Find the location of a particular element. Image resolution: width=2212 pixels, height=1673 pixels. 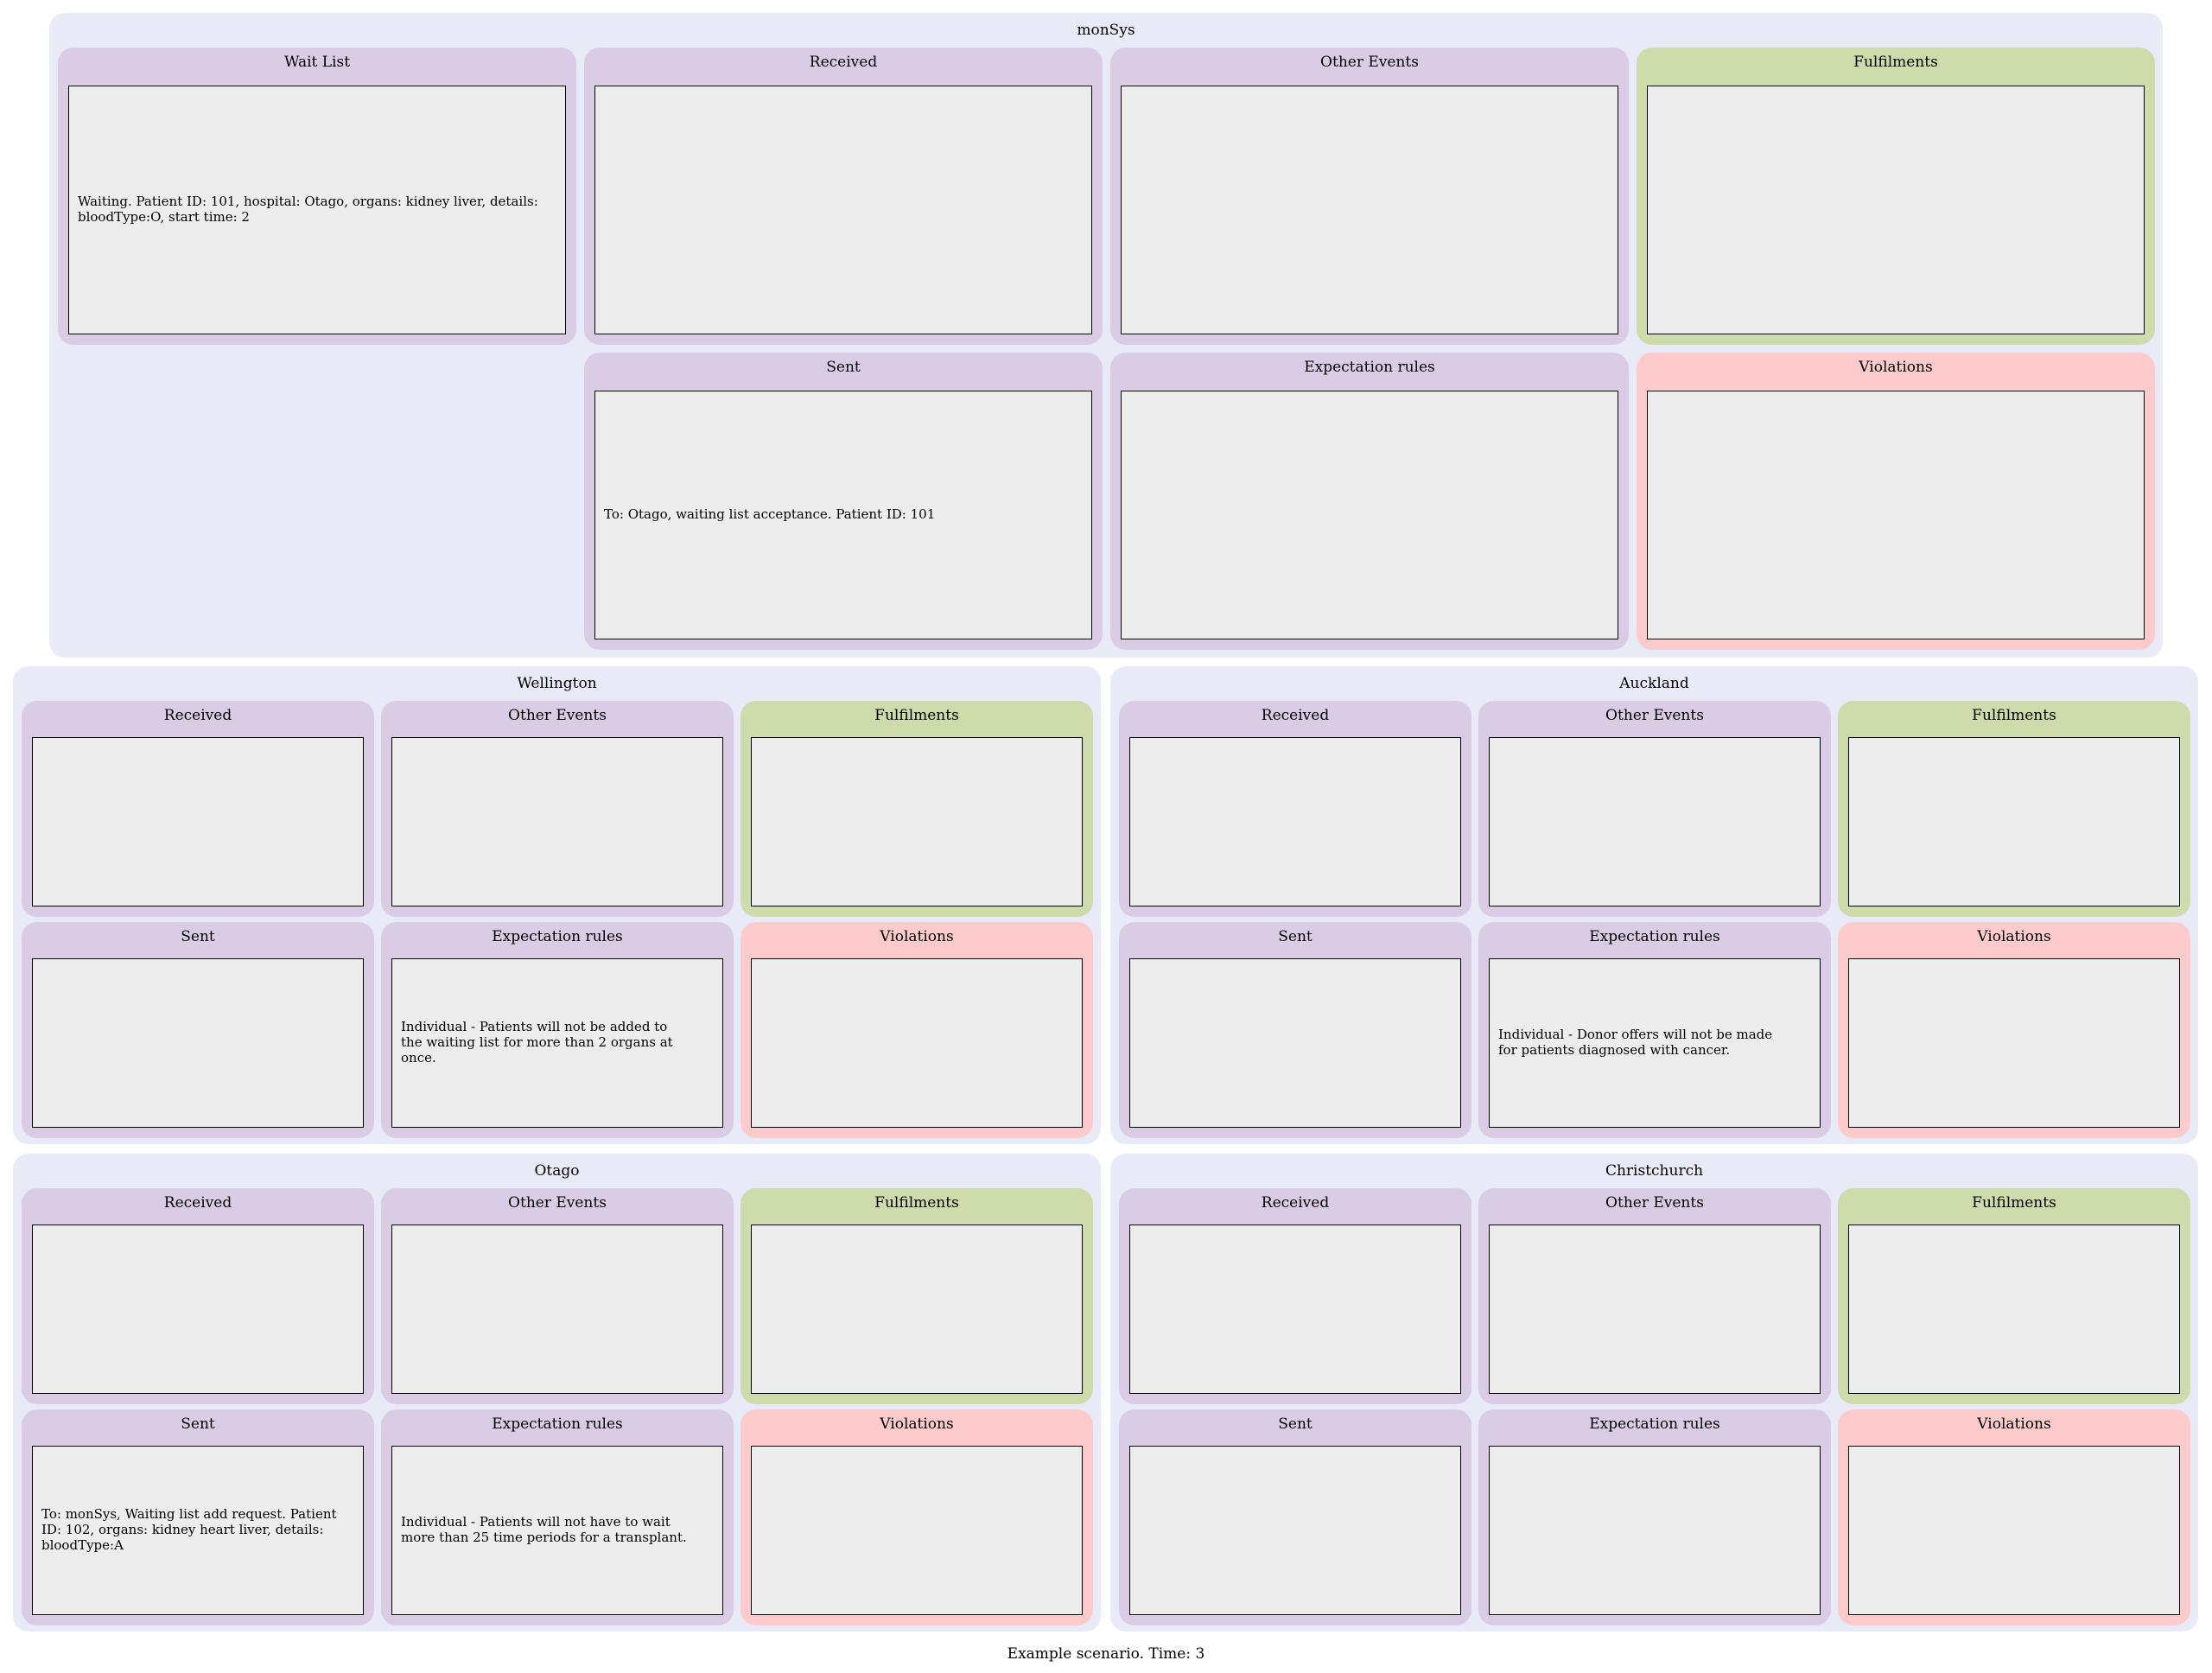

cluster-title: monSys is located at coordinates (1106, 30).